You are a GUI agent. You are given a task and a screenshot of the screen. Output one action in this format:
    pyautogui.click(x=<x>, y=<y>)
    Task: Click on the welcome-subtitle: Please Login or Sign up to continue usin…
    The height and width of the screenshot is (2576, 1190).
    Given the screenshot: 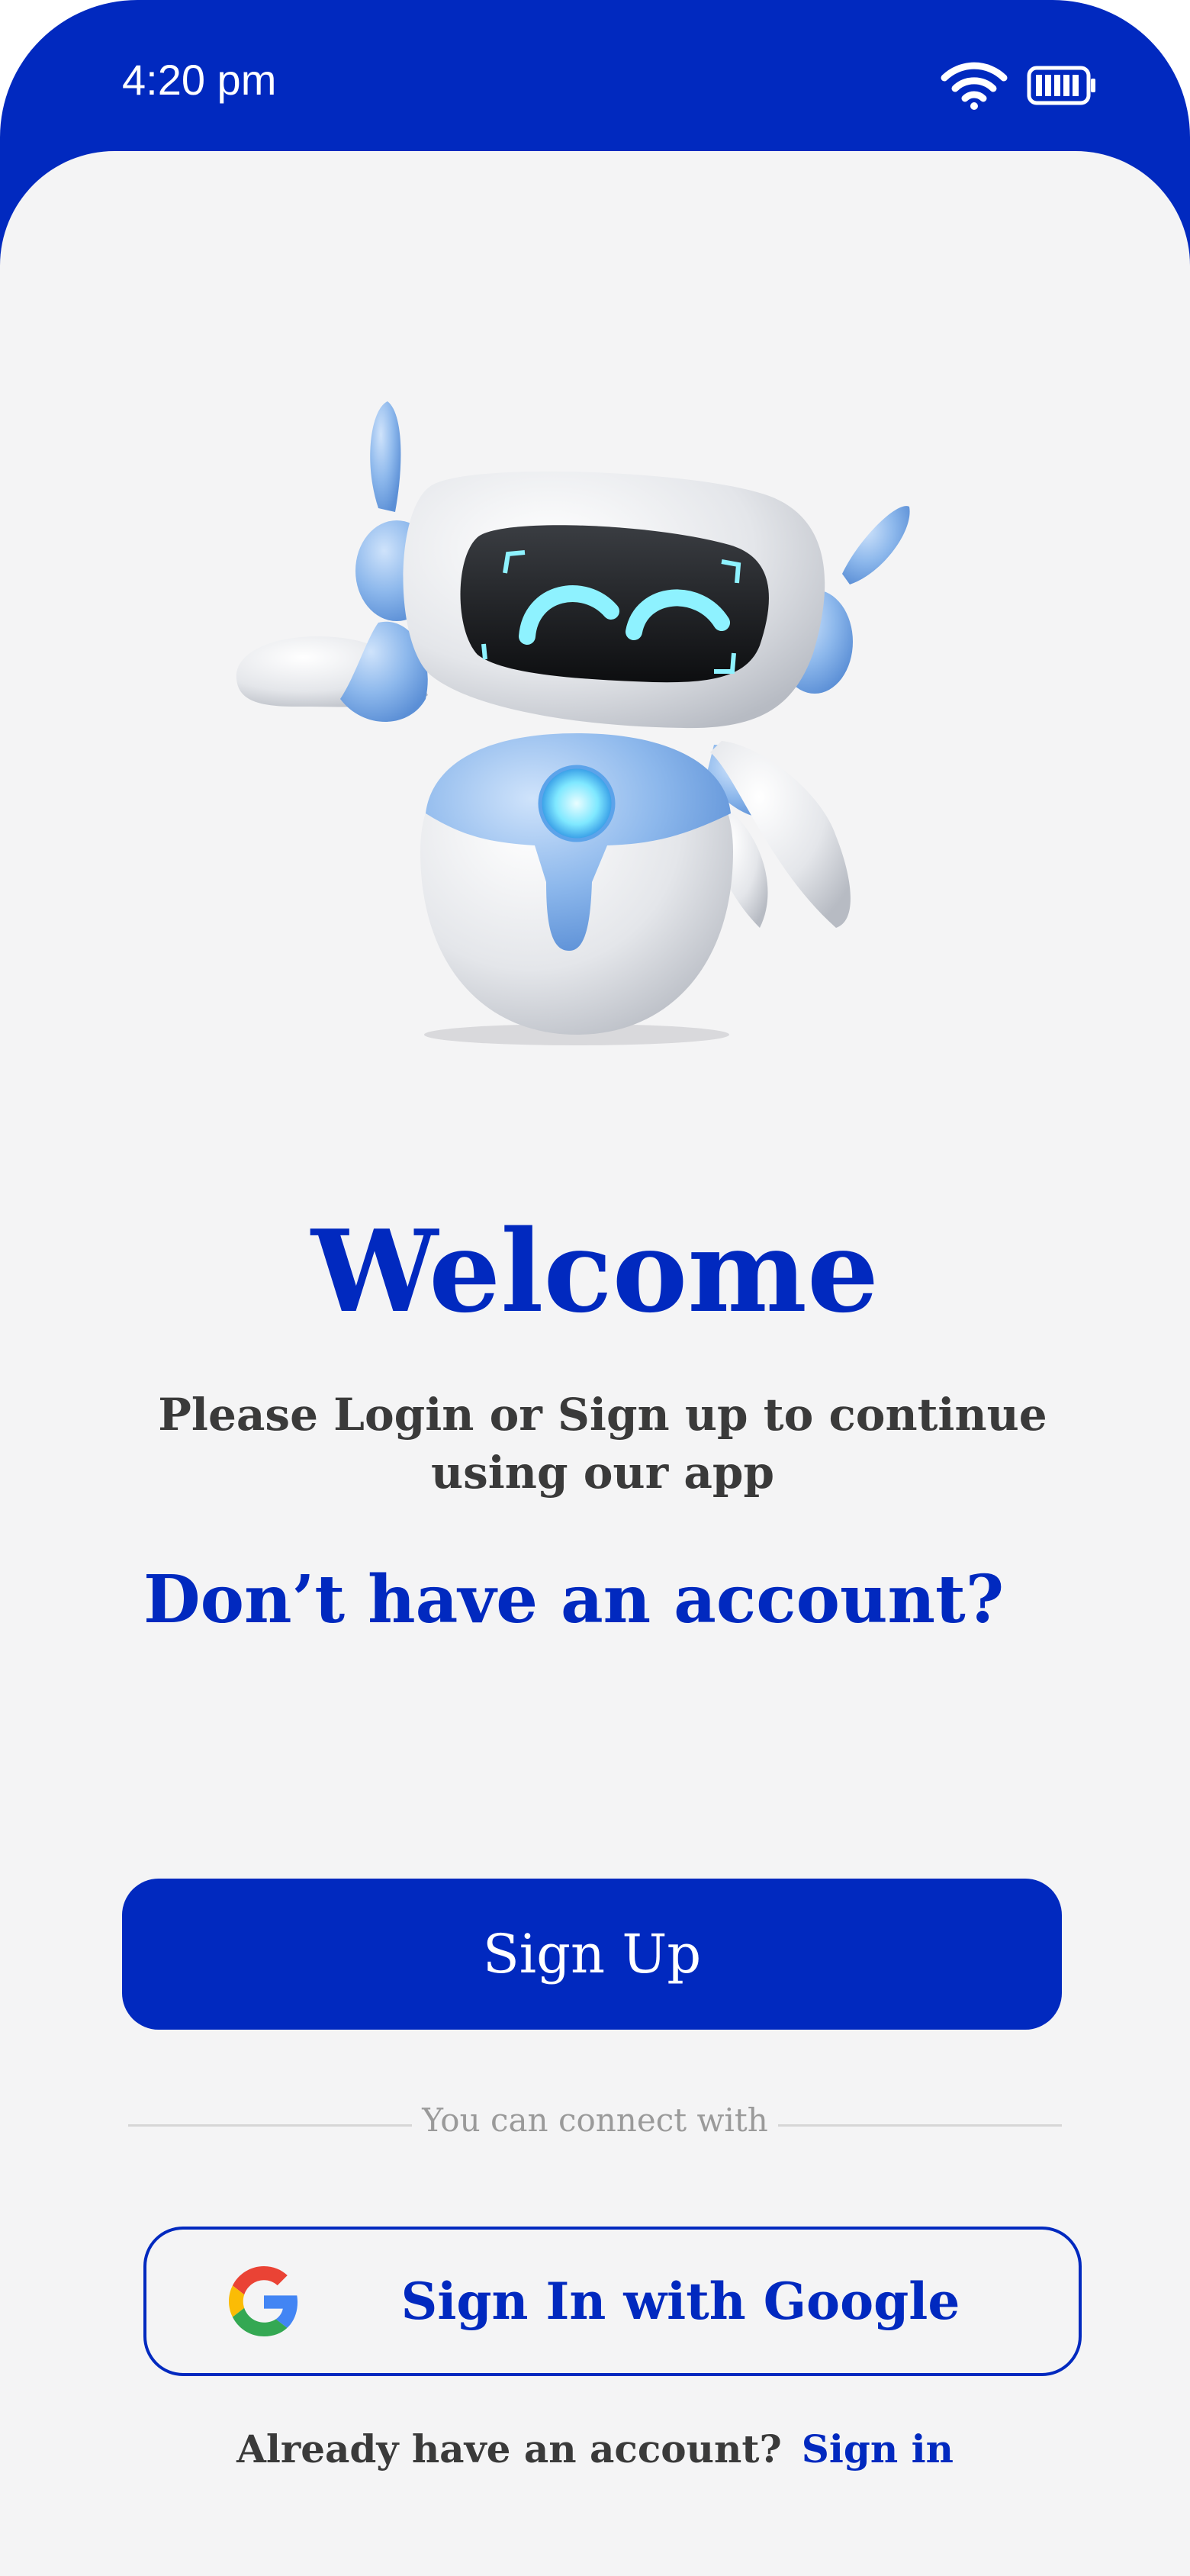 What is the action you would take?
    pyautogui.click(x=602, y=1444)
    